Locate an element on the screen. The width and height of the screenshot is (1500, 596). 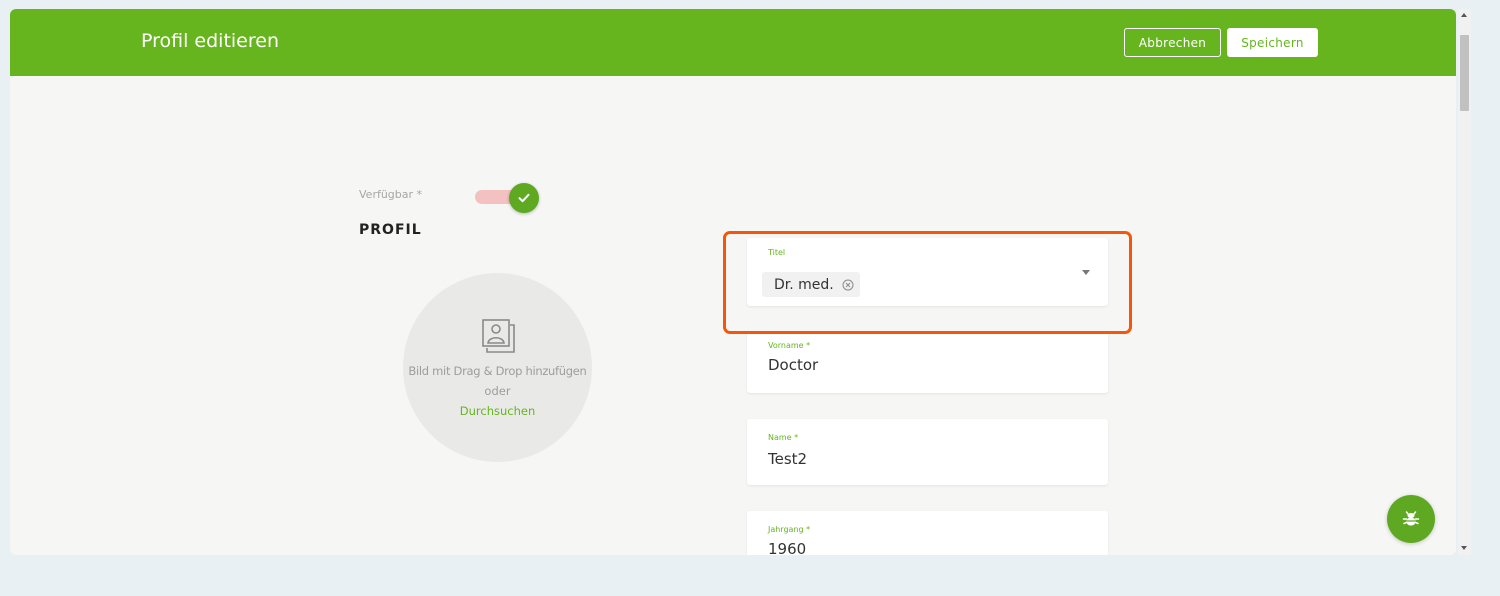
image-drop-text: Bild mit Drag & Drop hinzufügen is located at coordinates (497, 371).